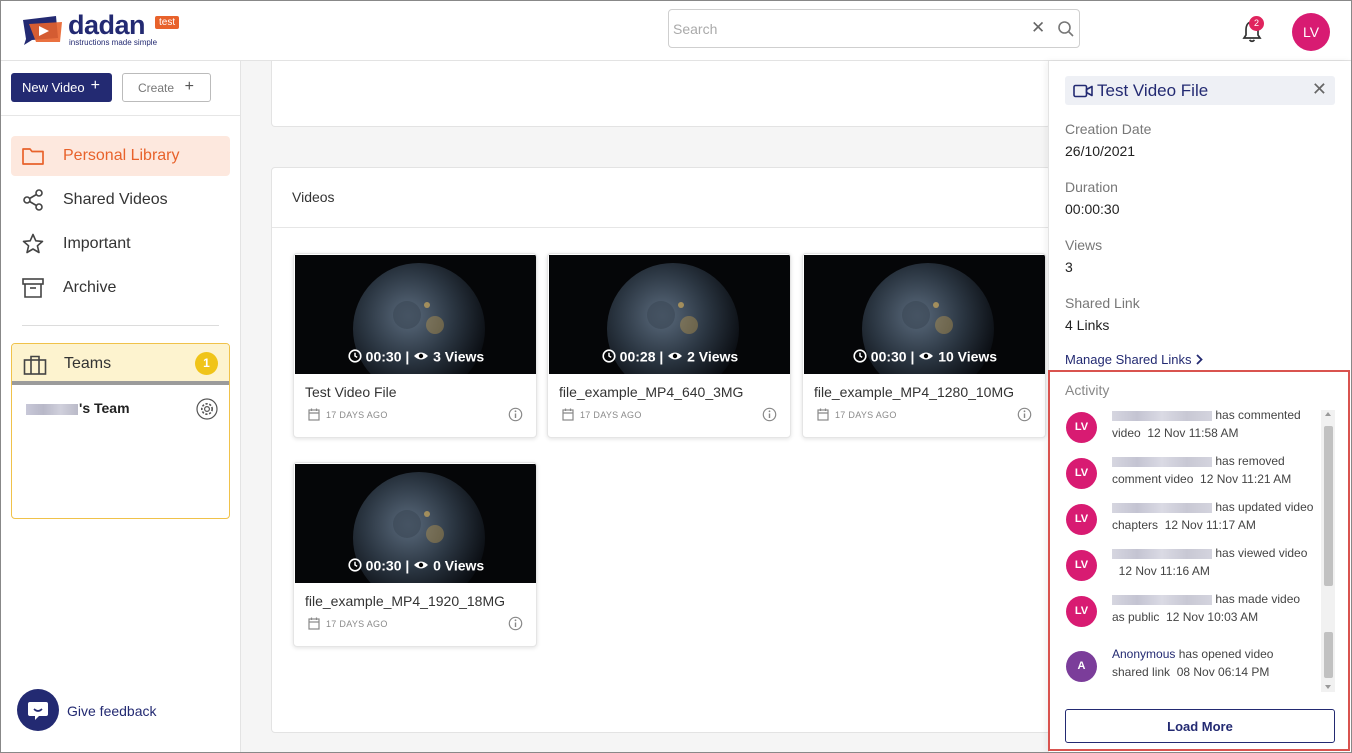 The height and width of the screenshot is (753, 1352). Describe the element at coordinates (112, 711) in the screenshot. I see `give-feedback-link: Give feedback` at that location.